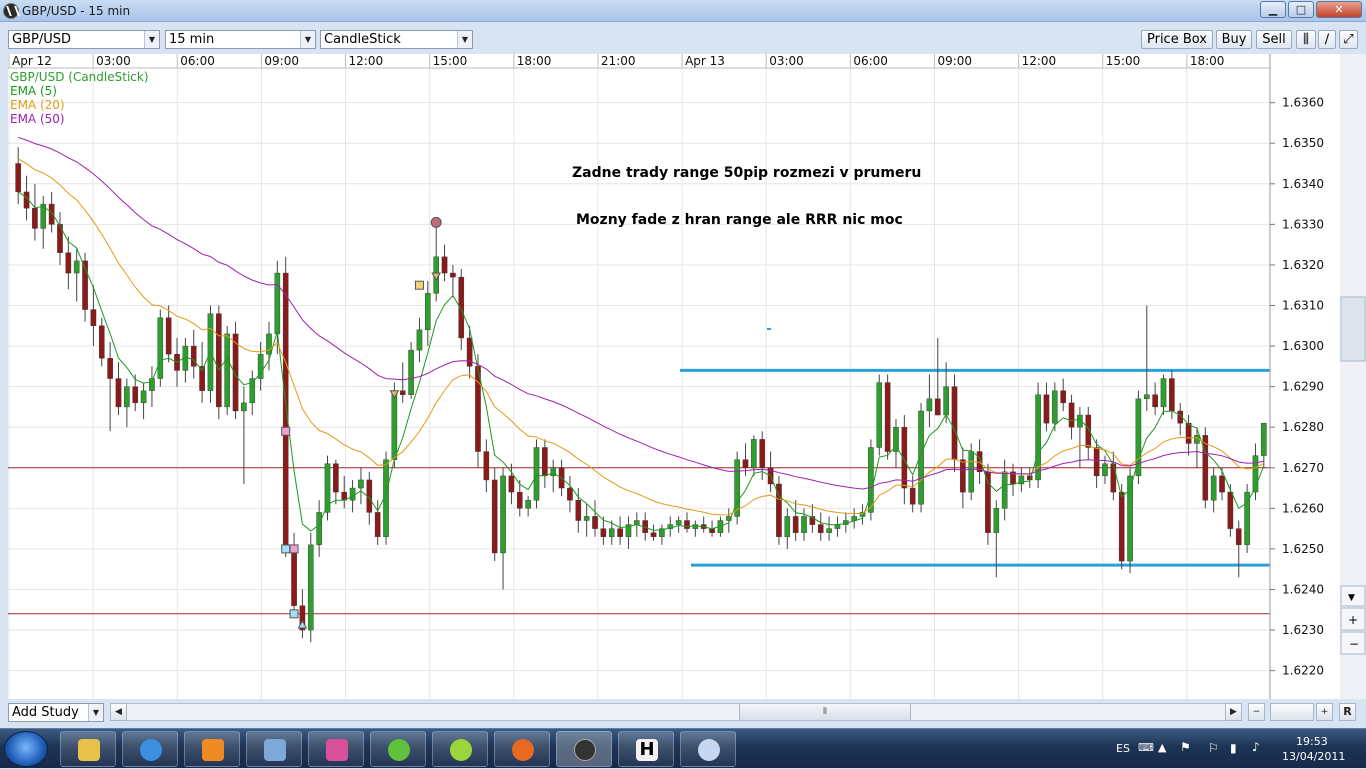  What do you see at coordinates (1312, 741) in the screenshot?
I see `clock-time: 19:53` at bounding box center [1312, 741].